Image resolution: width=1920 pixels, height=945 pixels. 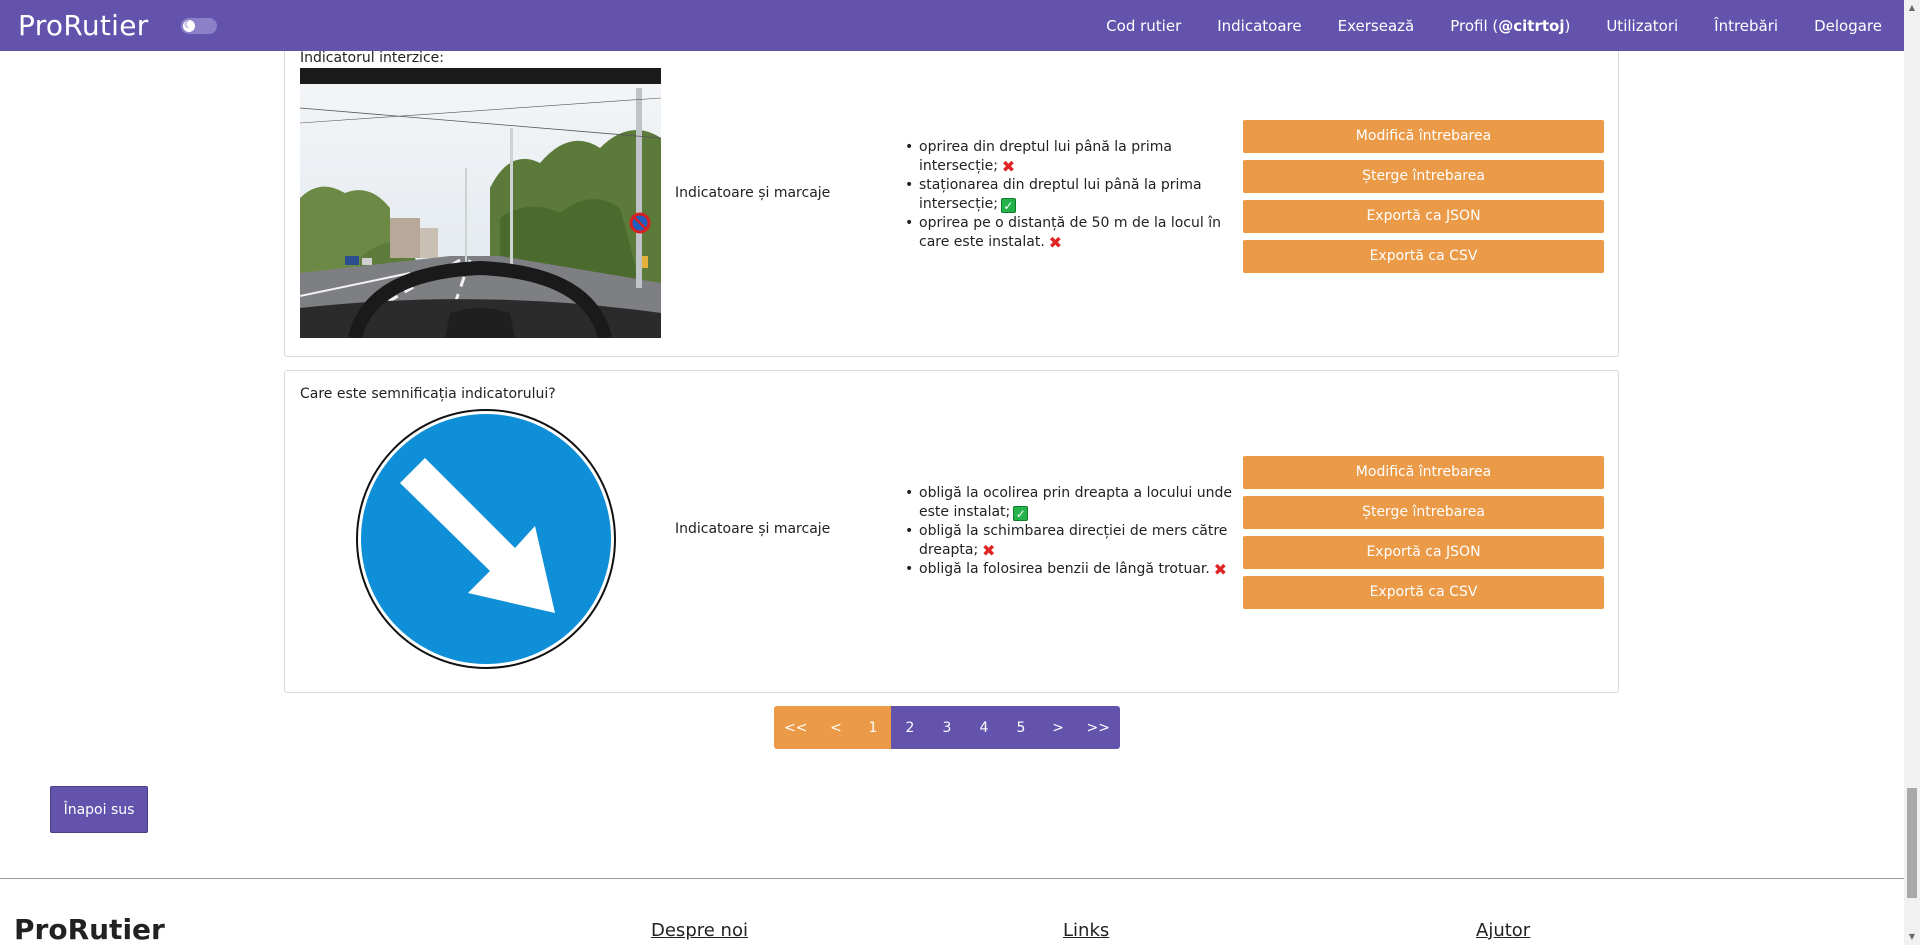 What do you see at coordinates (89, 929) in the screenshot?
I see `footer-brand: ProRutier` at bounding box center [89, 929].